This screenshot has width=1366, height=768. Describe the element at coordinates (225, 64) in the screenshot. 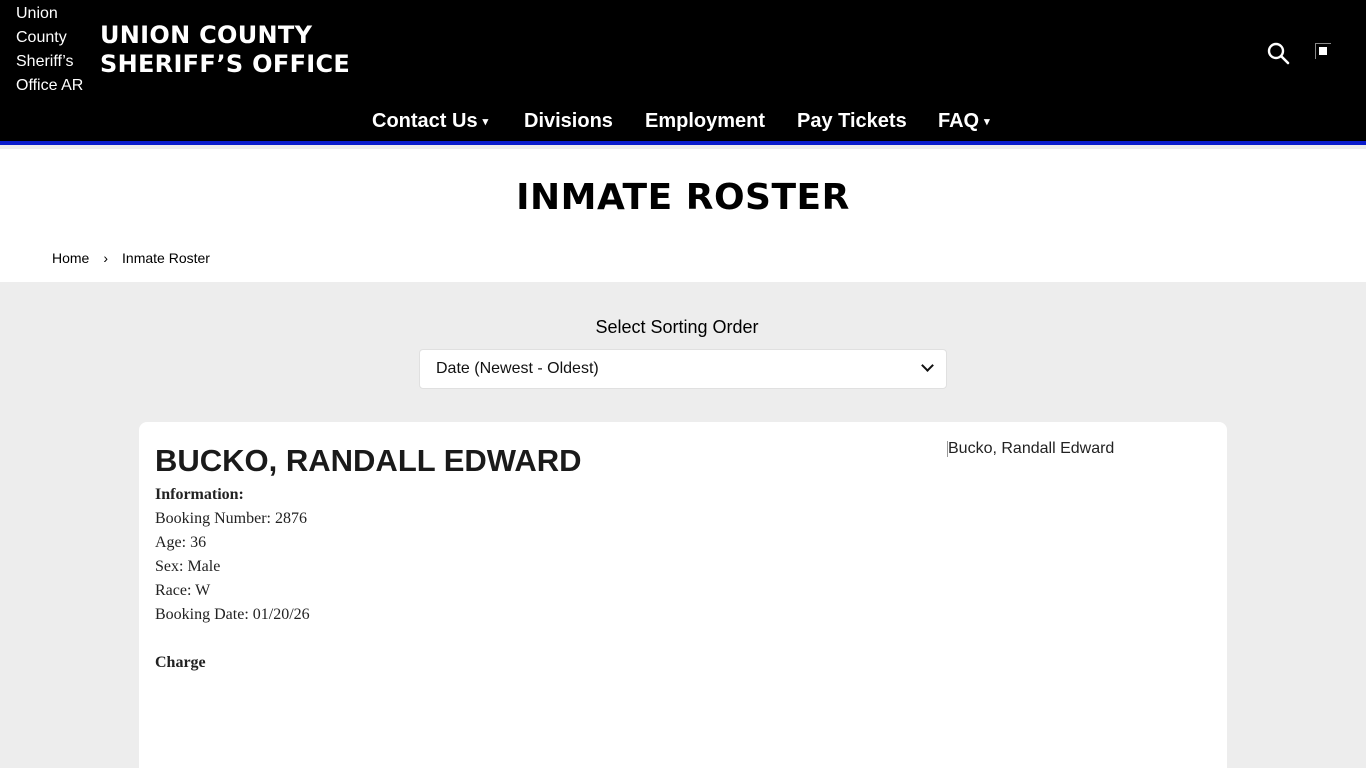

I see `brand-line-2: SHERIFF’S OFFICE` at that location.